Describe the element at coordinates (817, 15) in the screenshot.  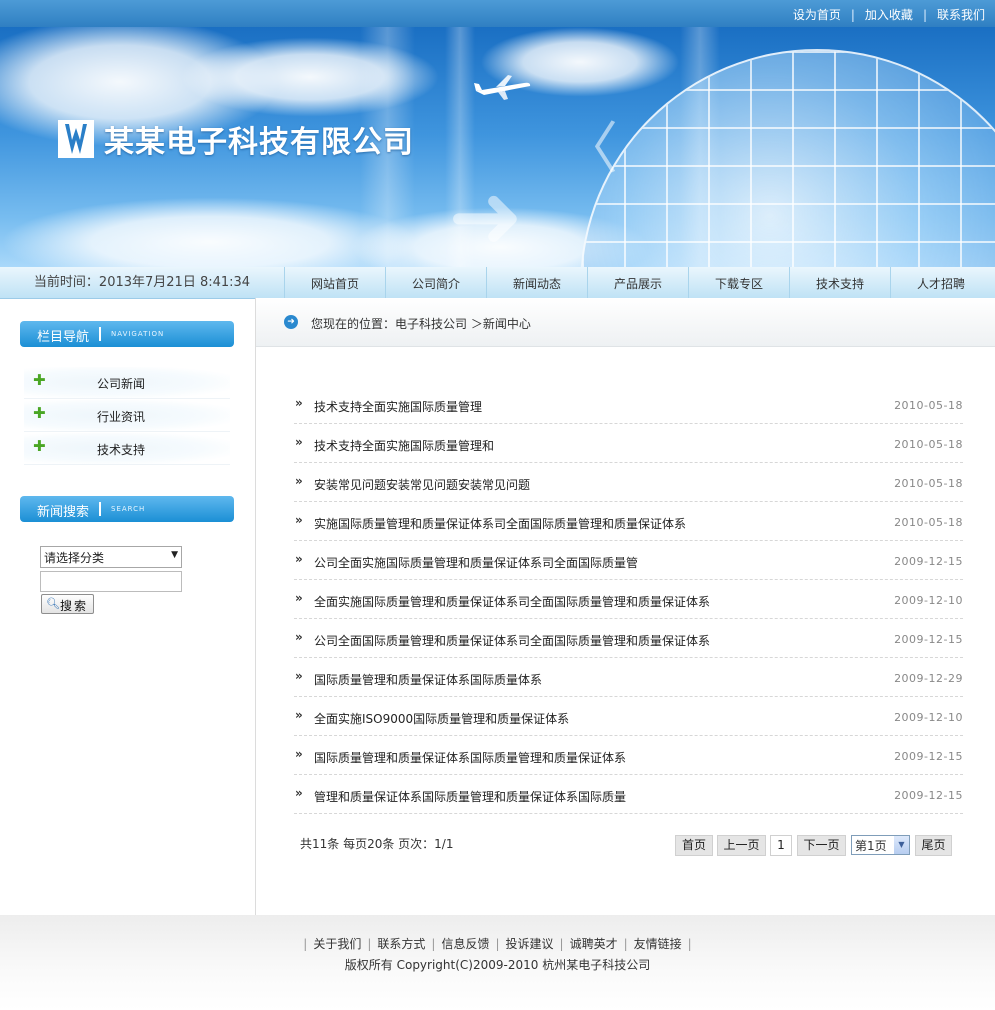
I see `set-homepage-link: 设为首页` at that location.